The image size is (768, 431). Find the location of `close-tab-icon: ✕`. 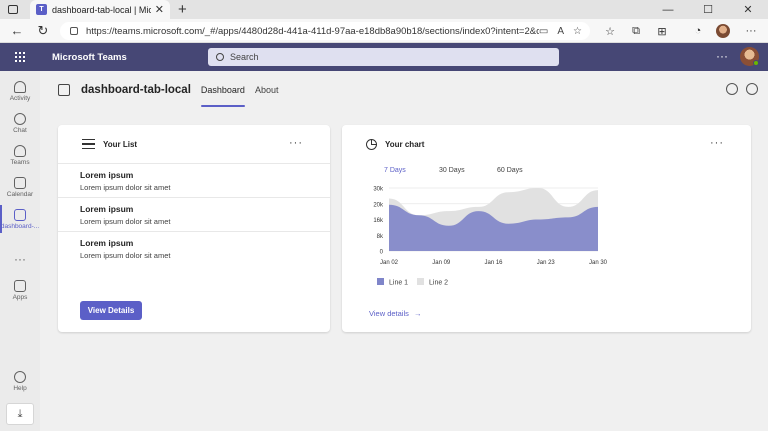

close-tab-icon: ✕ is located at coordinates (159, 9).